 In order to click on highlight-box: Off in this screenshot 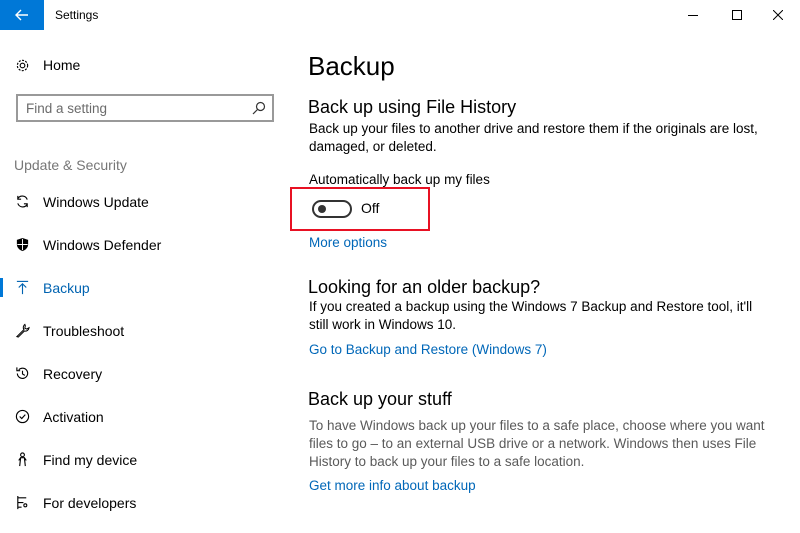, I will do `click(360, 209)`.